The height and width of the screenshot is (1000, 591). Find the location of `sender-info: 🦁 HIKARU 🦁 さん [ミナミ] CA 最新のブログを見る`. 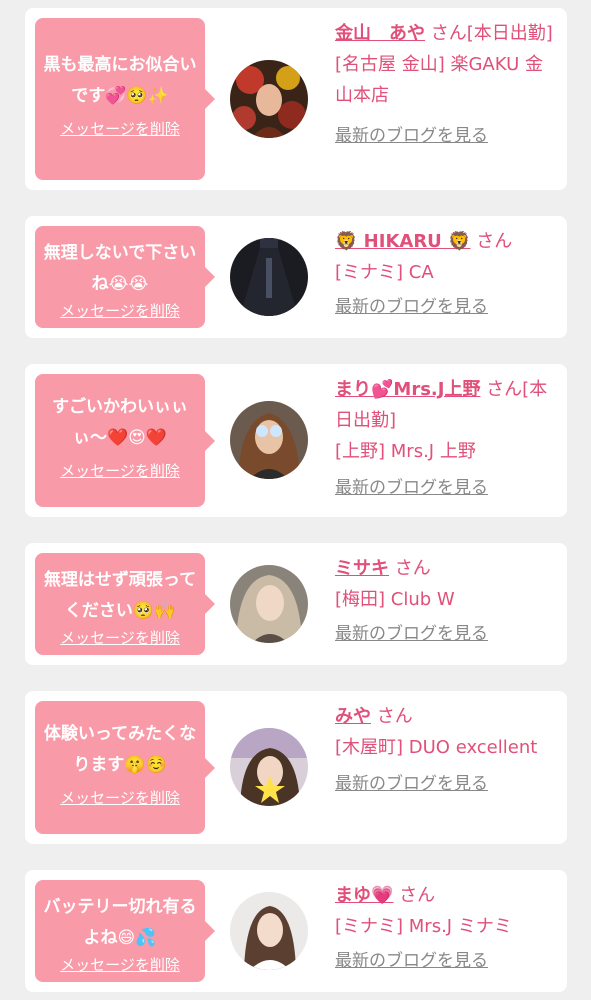

sender-info: 🦁 HIKARU 🦁 さん [ミナミ] CA 最新のブログを見る is located at coordinates (446, 274).